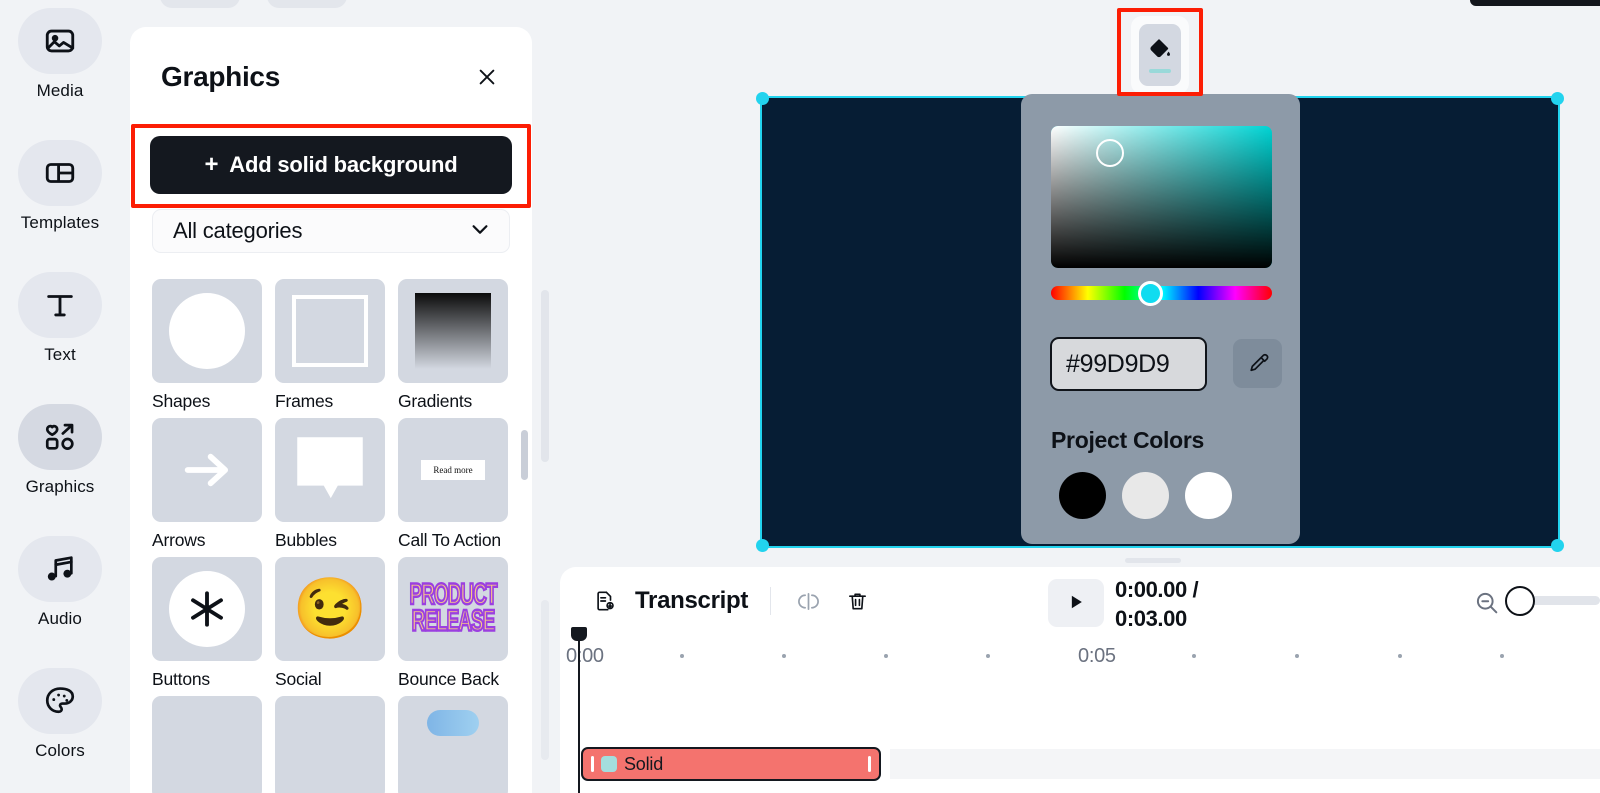 This screenshot has width=1600, height=793. Describe the element at coordinates (207, 623) in the screenshot. I see `graphics-tile: Buttons` at that location.